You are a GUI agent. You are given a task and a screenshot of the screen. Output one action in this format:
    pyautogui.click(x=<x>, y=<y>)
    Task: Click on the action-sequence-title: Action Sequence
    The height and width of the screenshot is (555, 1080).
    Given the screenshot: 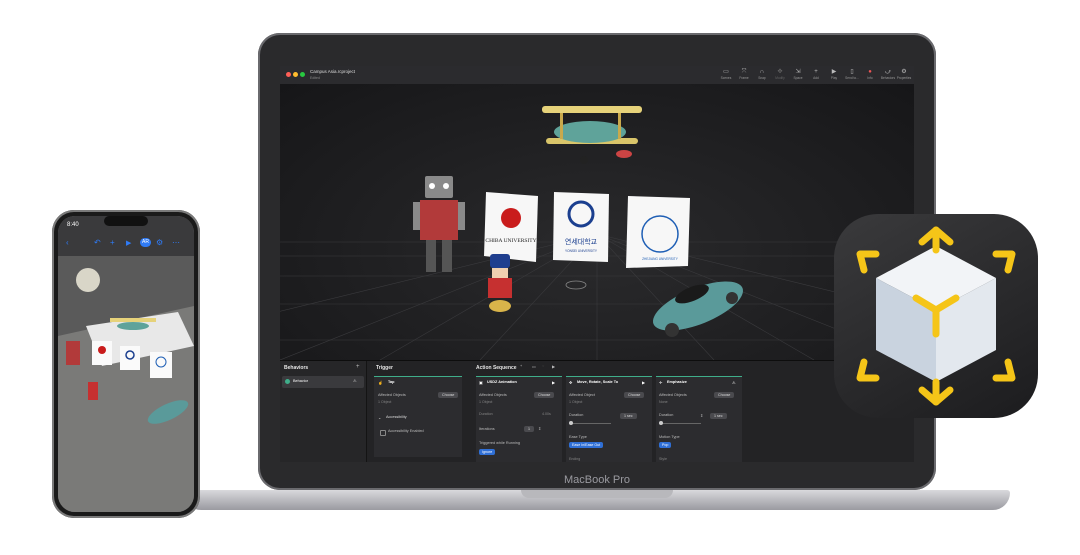 What is the action you would take?
    pyautogui.click(x=496, y=368)
    